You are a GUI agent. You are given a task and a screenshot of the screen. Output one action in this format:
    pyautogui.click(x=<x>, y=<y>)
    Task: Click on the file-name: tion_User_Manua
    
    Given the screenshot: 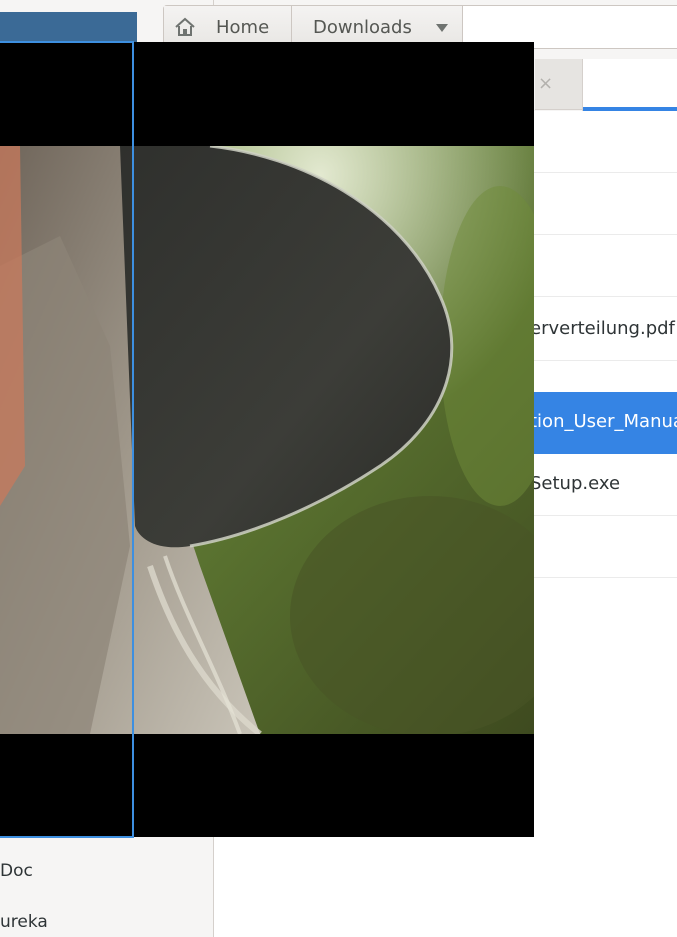 What is the action you would take?
    pyautogui.click(x=603, y=421)
    